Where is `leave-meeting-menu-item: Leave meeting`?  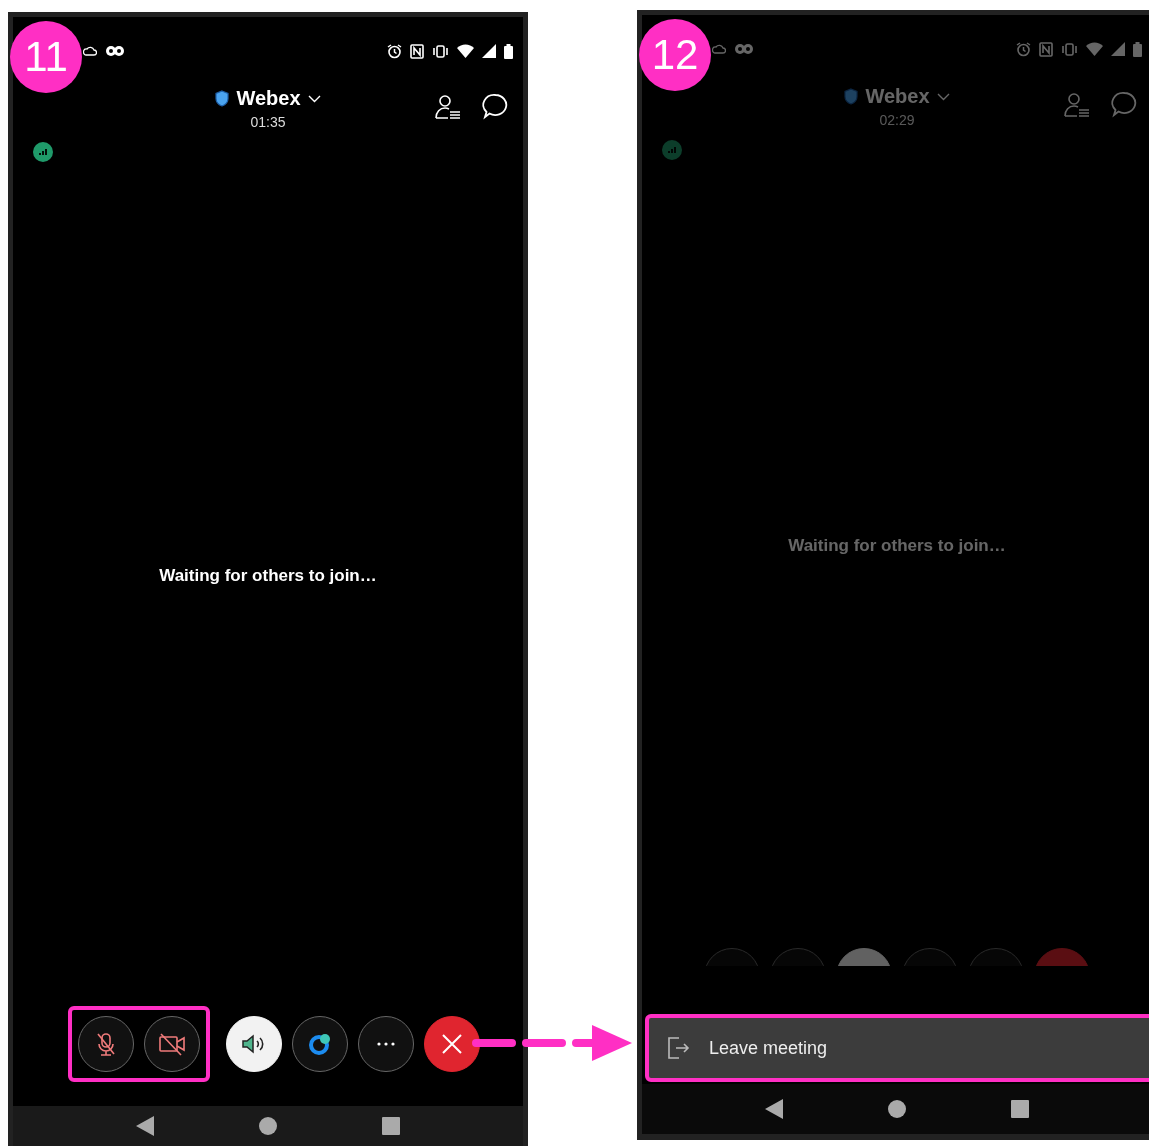
leave-meeting-menu-item: Leave meeting is located at coordinates (897, 1048).